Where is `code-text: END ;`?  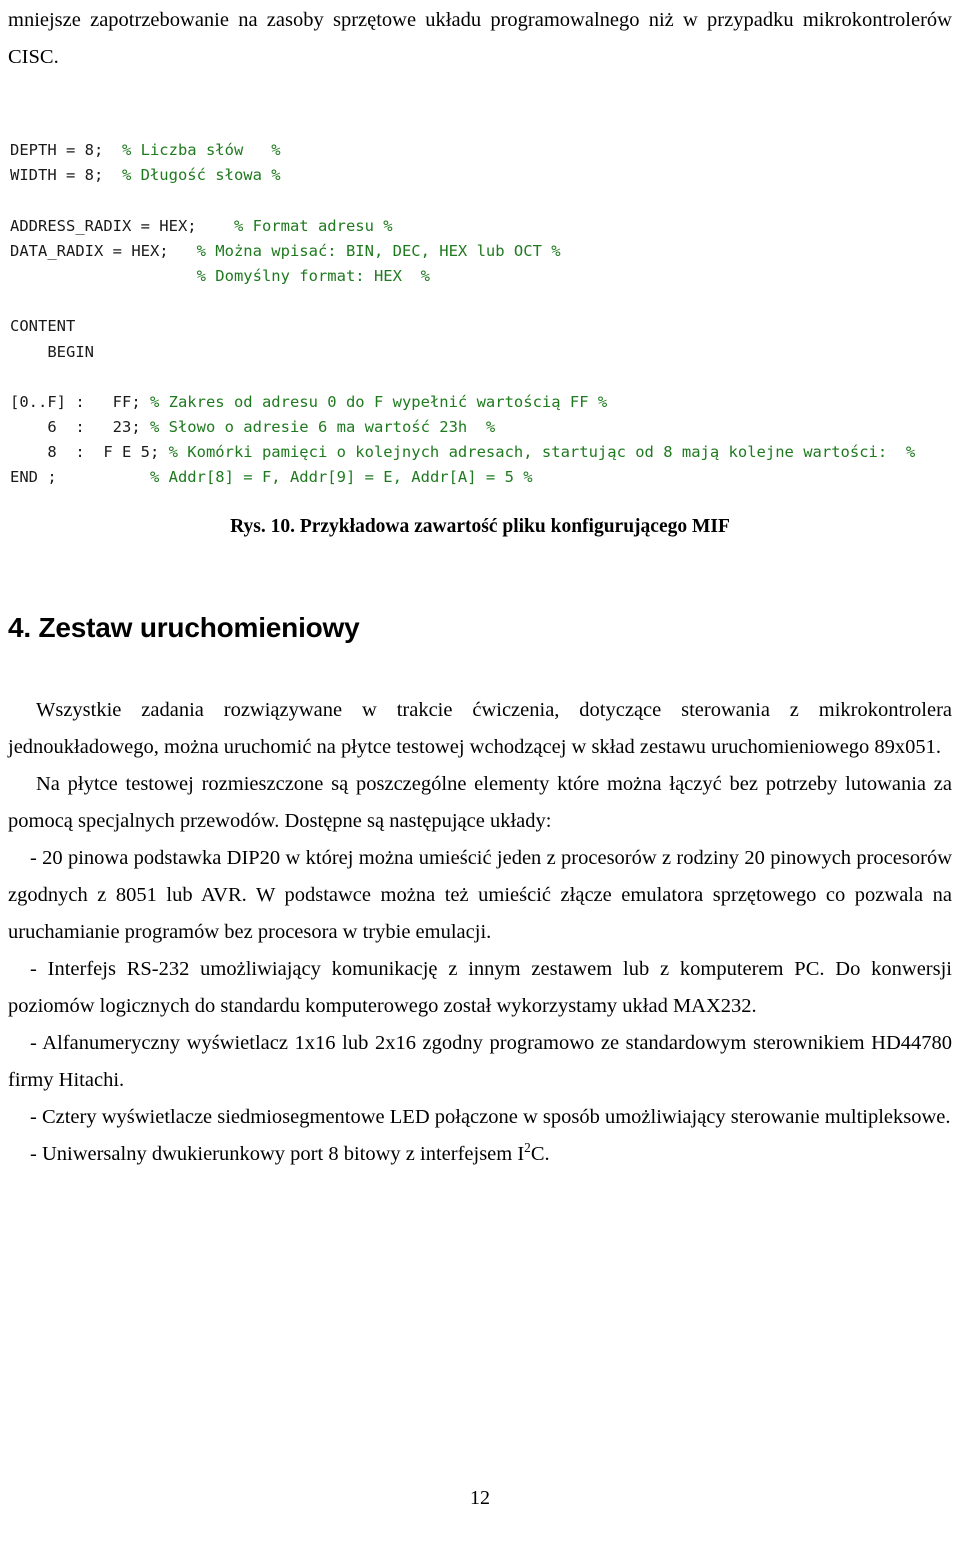
code-text: END ; is located at coordinates (80, 477).